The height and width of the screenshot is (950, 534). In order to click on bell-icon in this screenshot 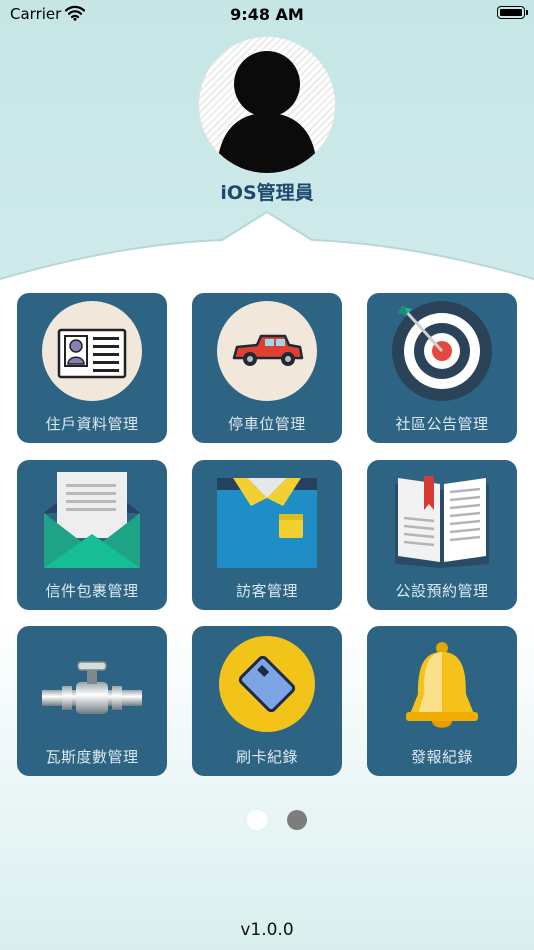, I will do `click(442, 685)`.